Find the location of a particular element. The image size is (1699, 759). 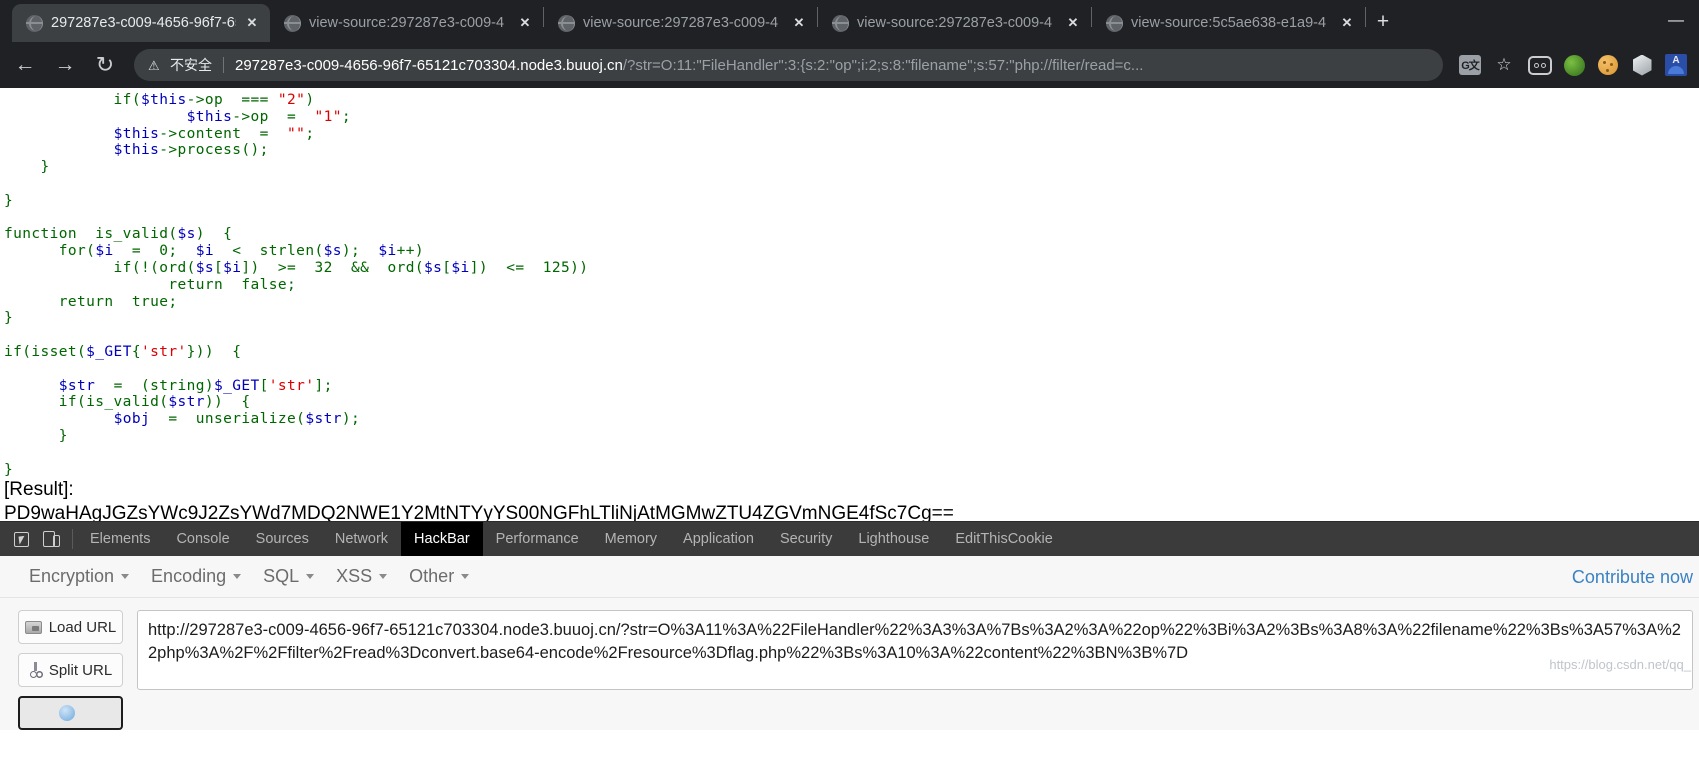

code-token: if(is_valid( is located at coordinates (86, 402).